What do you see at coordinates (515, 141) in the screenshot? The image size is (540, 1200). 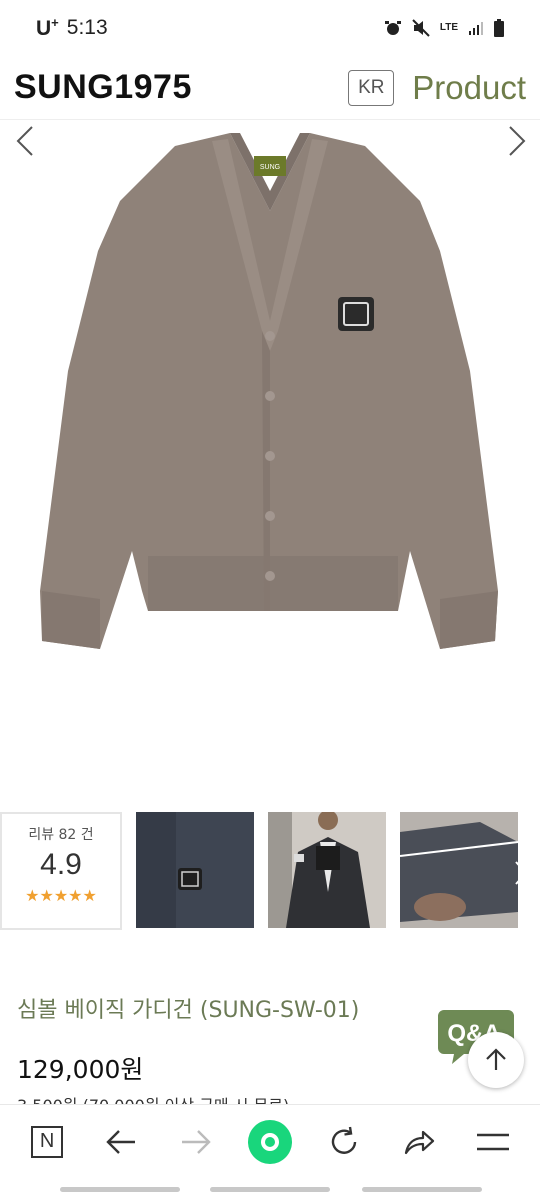 I see `chevron-right-icon` at bounding box center [515, 141].